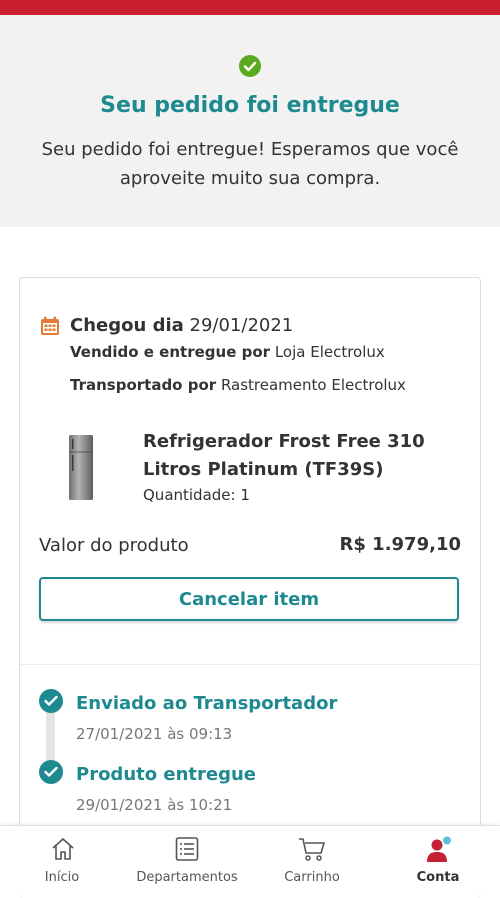 The height and width of the screenshot is (898, 500). I want to click on product-value-amount: R$ 1.979,10, so click(400, 544).